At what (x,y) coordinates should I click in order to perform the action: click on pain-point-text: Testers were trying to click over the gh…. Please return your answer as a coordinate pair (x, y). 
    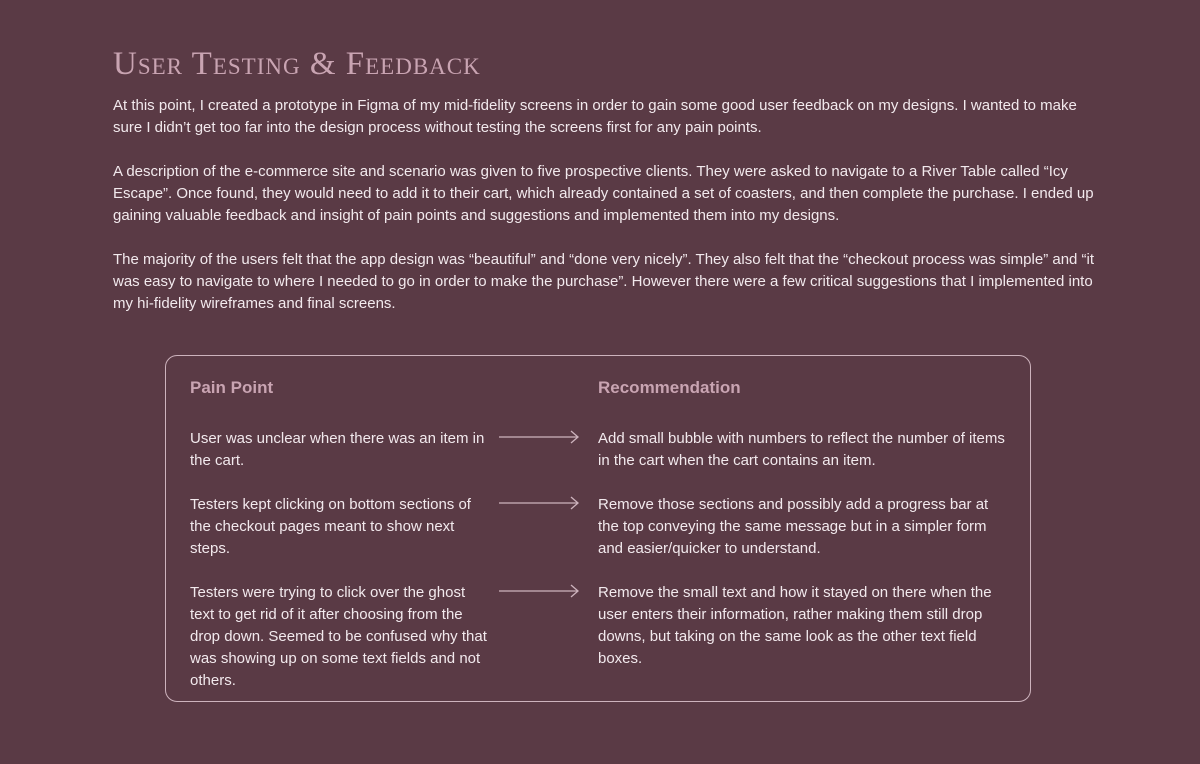
    Looking at the image, I should click on (338, 636).